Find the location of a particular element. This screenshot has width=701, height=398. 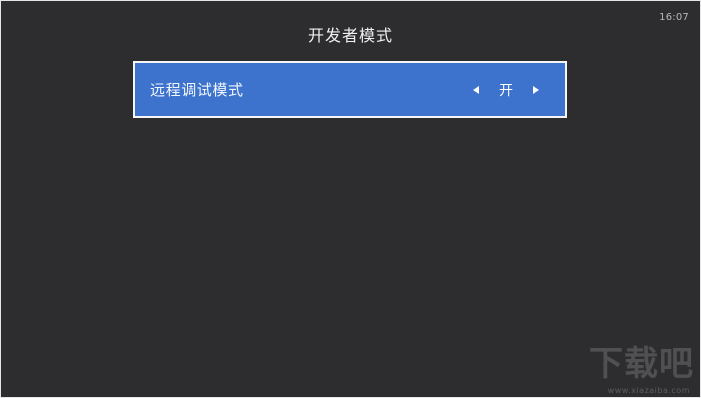

setting-label: 远程调试模式 is located at coordinates (197, 90).